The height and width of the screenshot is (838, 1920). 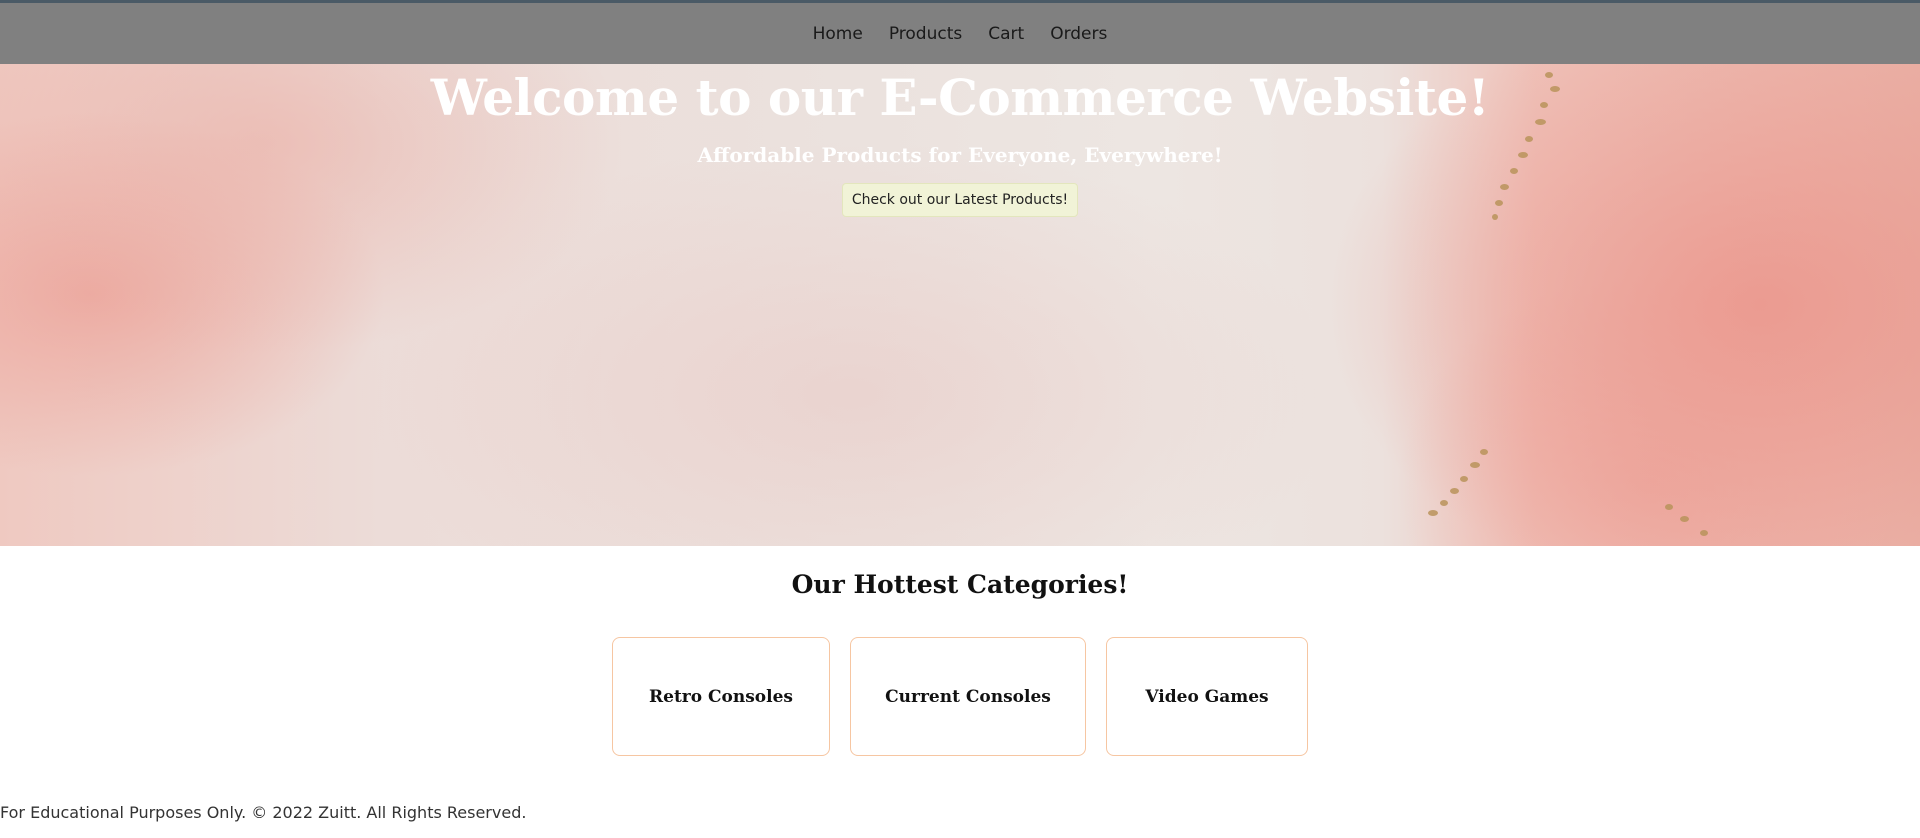 I want to click on category-card-video-games: Video Games, so click(x=1207, y=696).